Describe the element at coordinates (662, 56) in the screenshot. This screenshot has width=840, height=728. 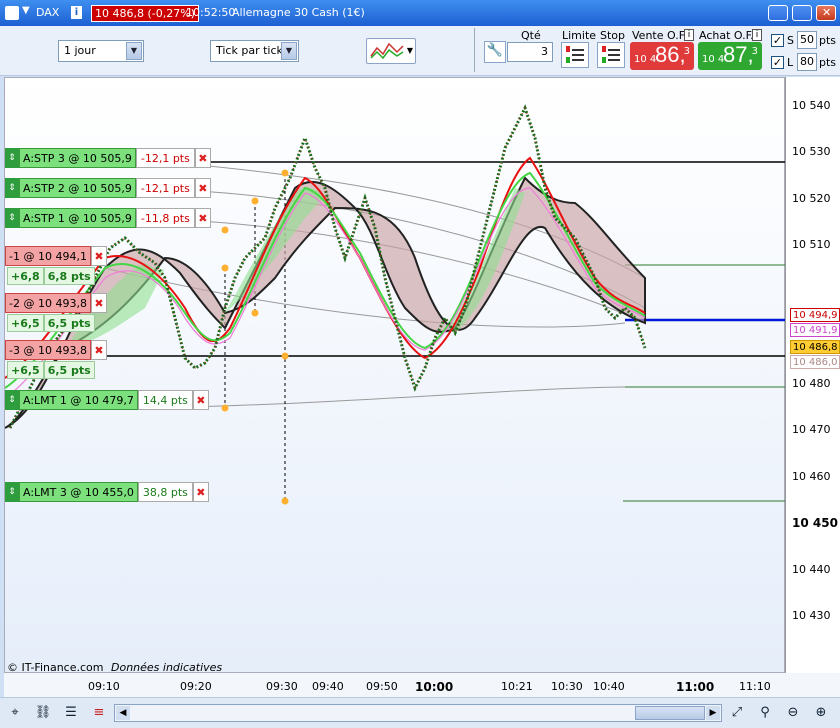
I see `sell-button: 10 4 86, 3` at that location.